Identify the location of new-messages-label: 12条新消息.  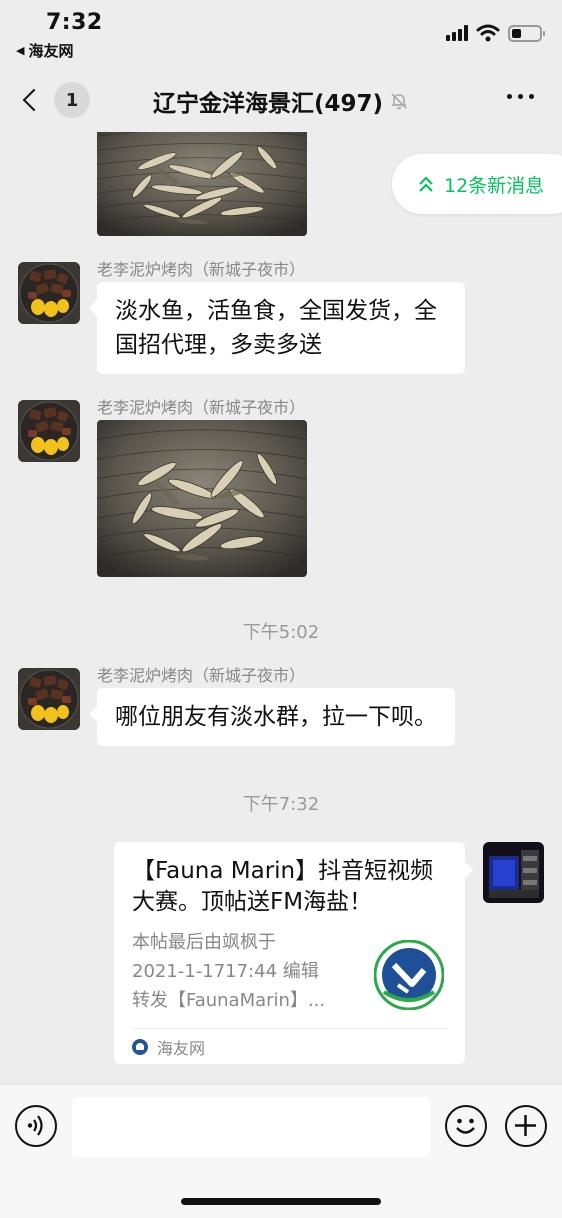
(494, 185).